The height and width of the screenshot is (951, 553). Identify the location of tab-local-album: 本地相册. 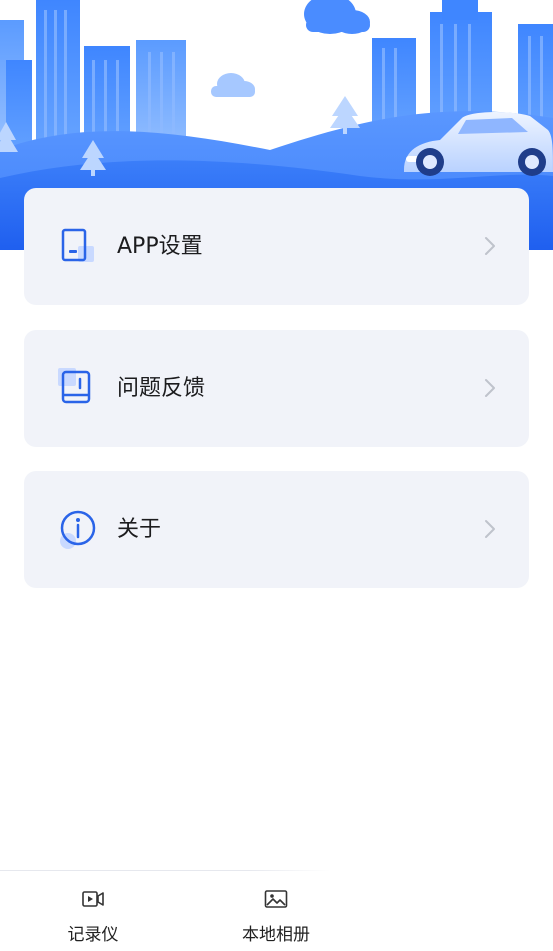
(276, 910).